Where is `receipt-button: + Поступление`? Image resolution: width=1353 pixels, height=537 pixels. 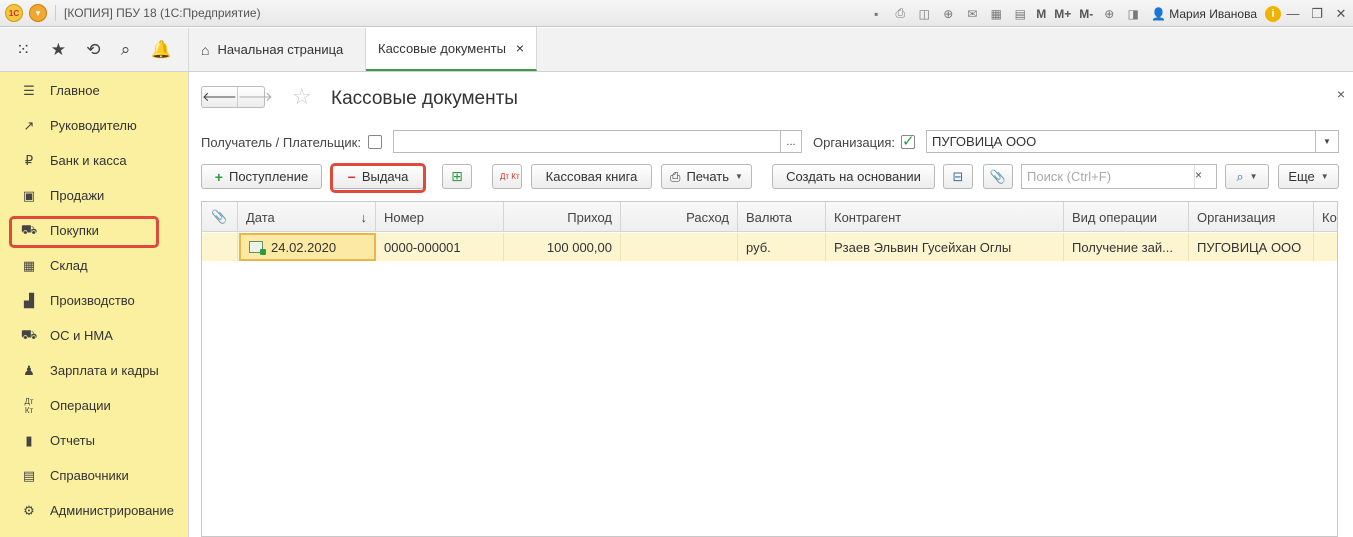 receipt-button: + Поступление is located at coordinates (261, 176).